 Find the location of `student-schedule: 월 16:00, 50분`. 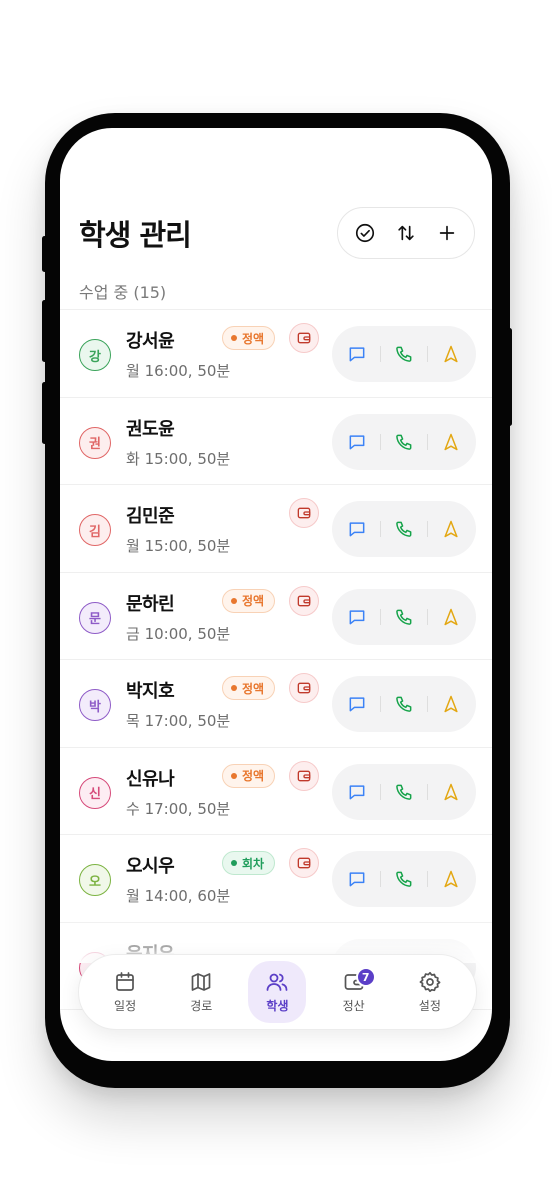

student-schedule: 월 16:00, 50분 is located at coordinates (178, 371).